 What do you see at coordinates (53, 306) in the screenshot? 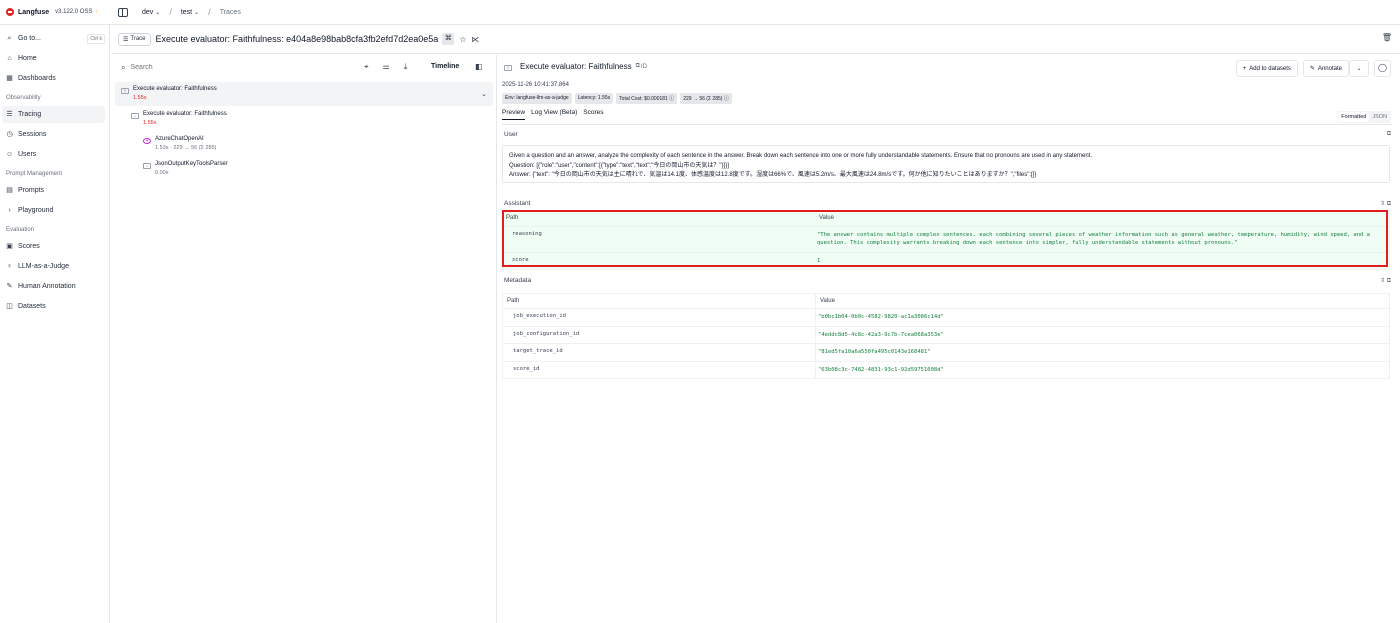
I see `sidebar-item-datasets: ◫ Datasets` at bounding box center [53, 306].